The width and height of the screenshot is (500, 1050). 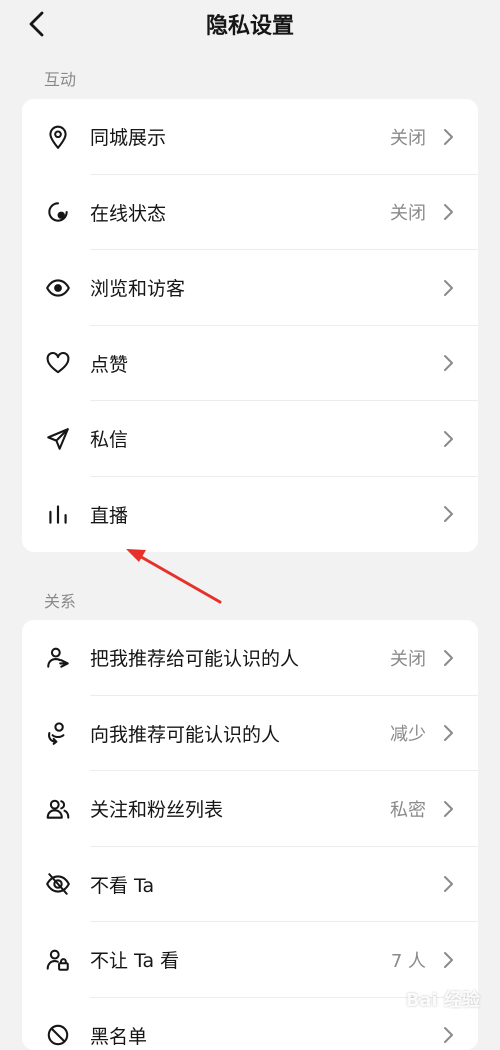 What do you see at coordinates (250, 885) in the screenshot?
I see `settings-row-hide-their-content: 不看 Ta` at bounding box center [250, 885].